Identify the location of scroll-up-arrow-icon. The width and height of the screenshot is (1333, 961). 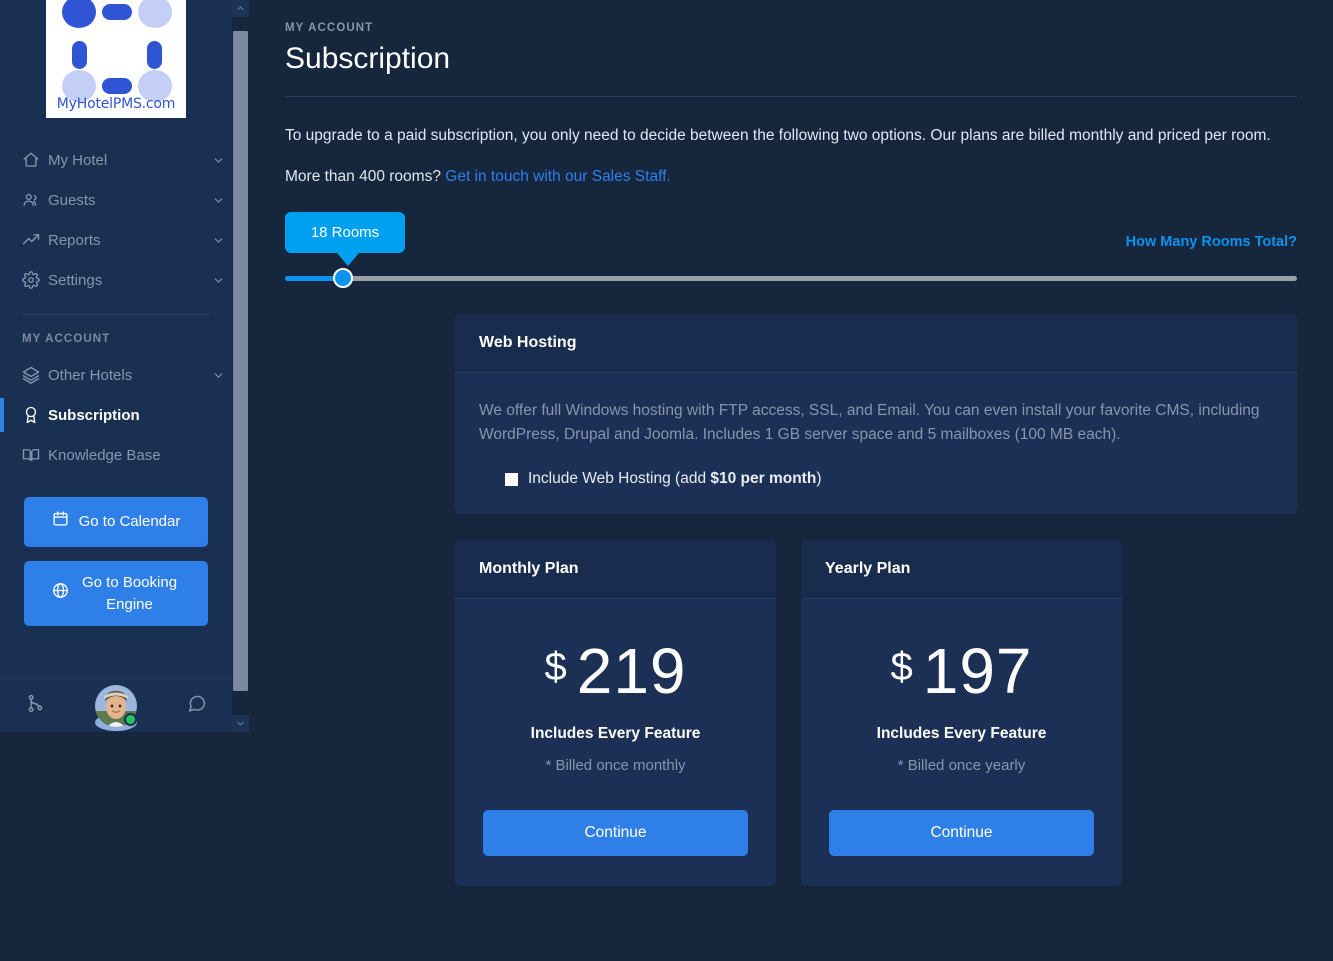
(240, 8).